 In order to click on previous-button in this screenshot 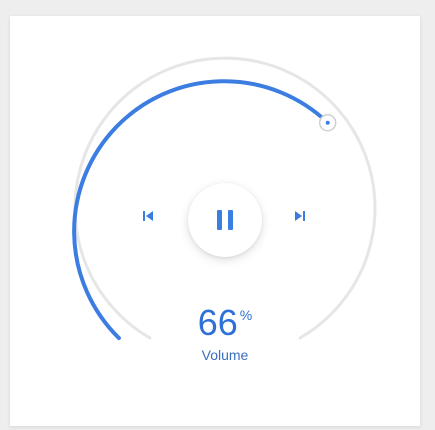, I will do `click(148, 216)`.